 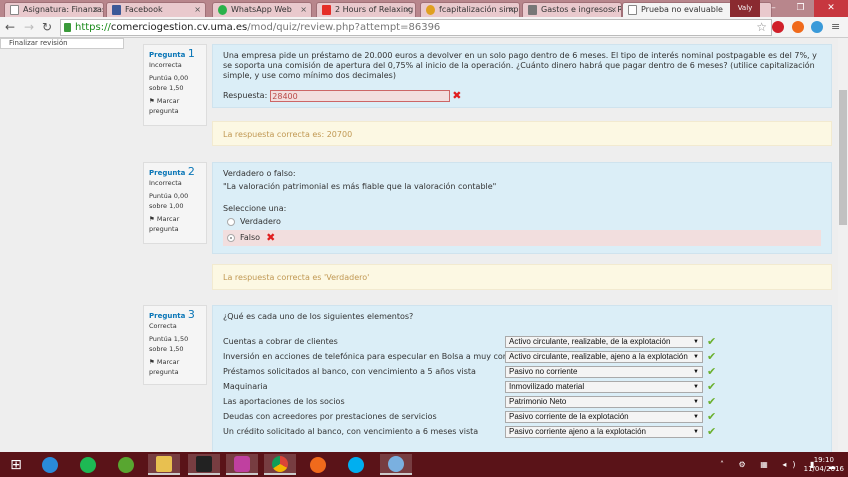 I want to click on matching-row: Maquinaria Inmovilizado material ▼ ✔, so click(x=522, y=386).